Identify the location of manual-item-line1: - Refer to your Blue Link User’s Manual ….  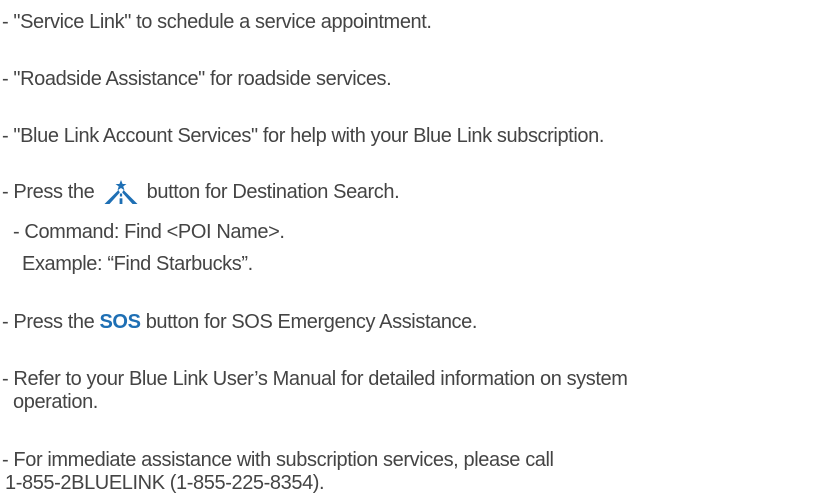
(315, 379).